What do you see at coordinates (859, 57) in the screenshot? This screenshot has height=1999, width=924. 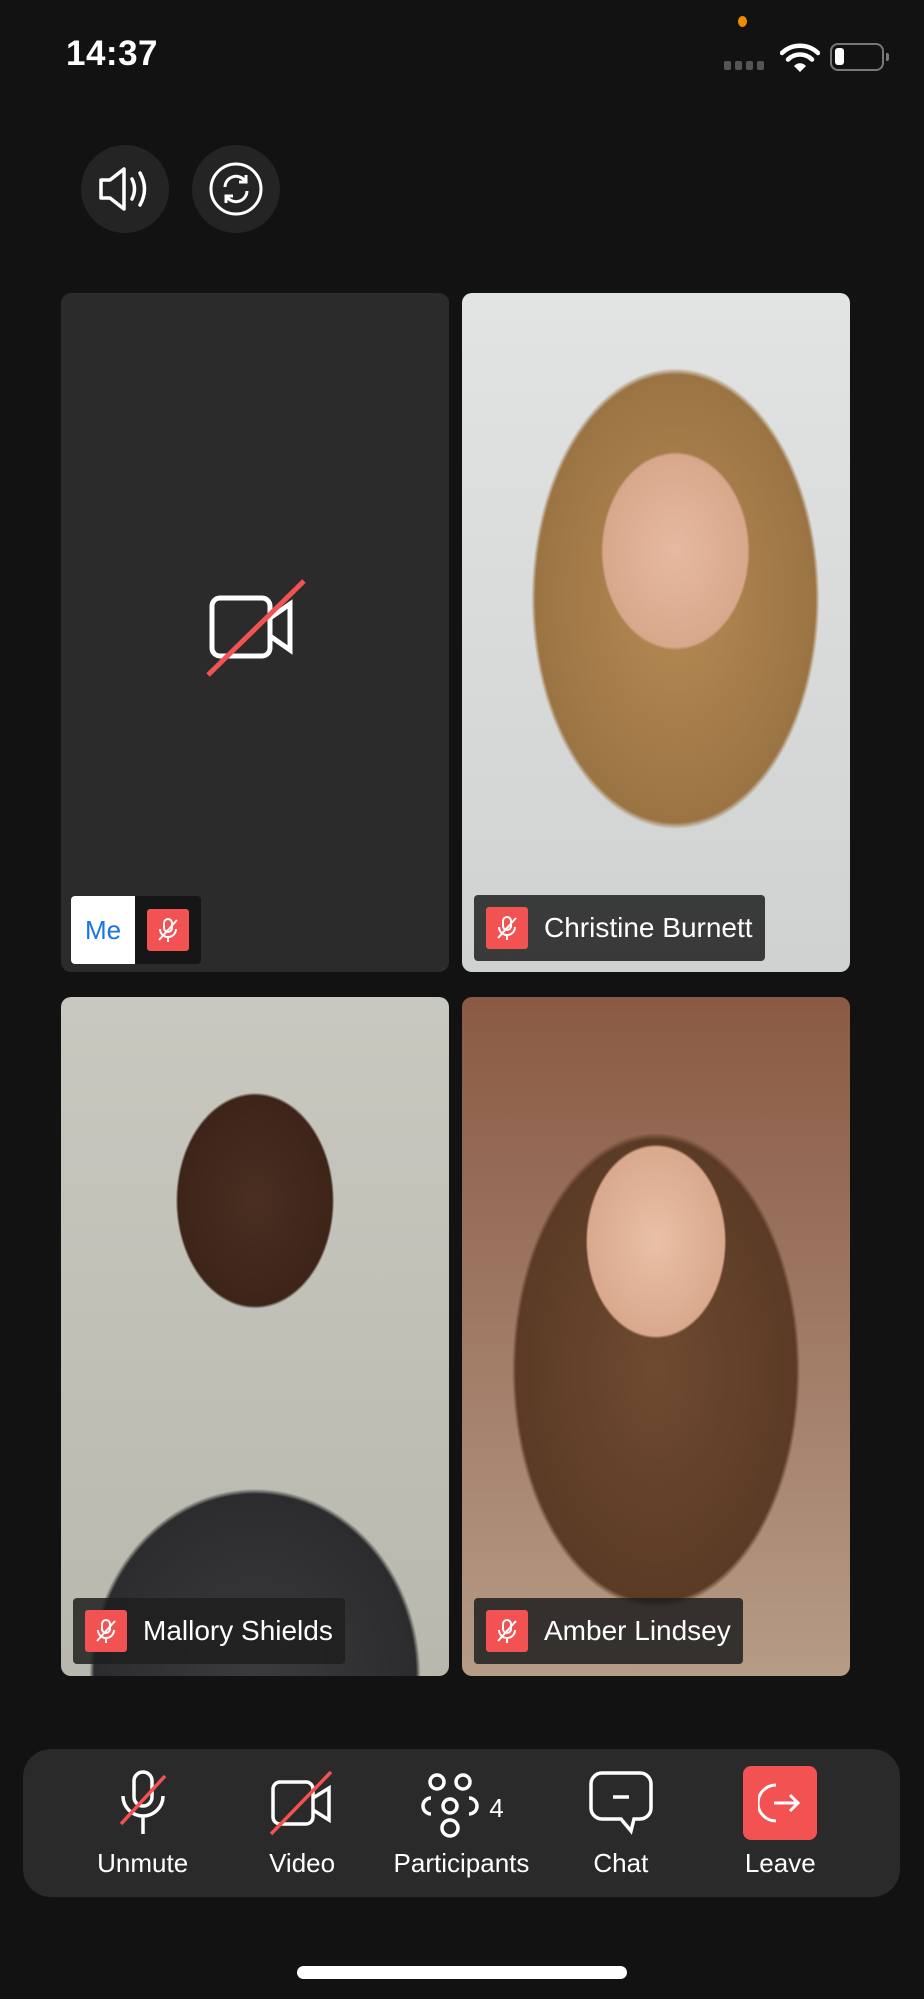 I see `battery-icon` at bounding box center [859, 57].